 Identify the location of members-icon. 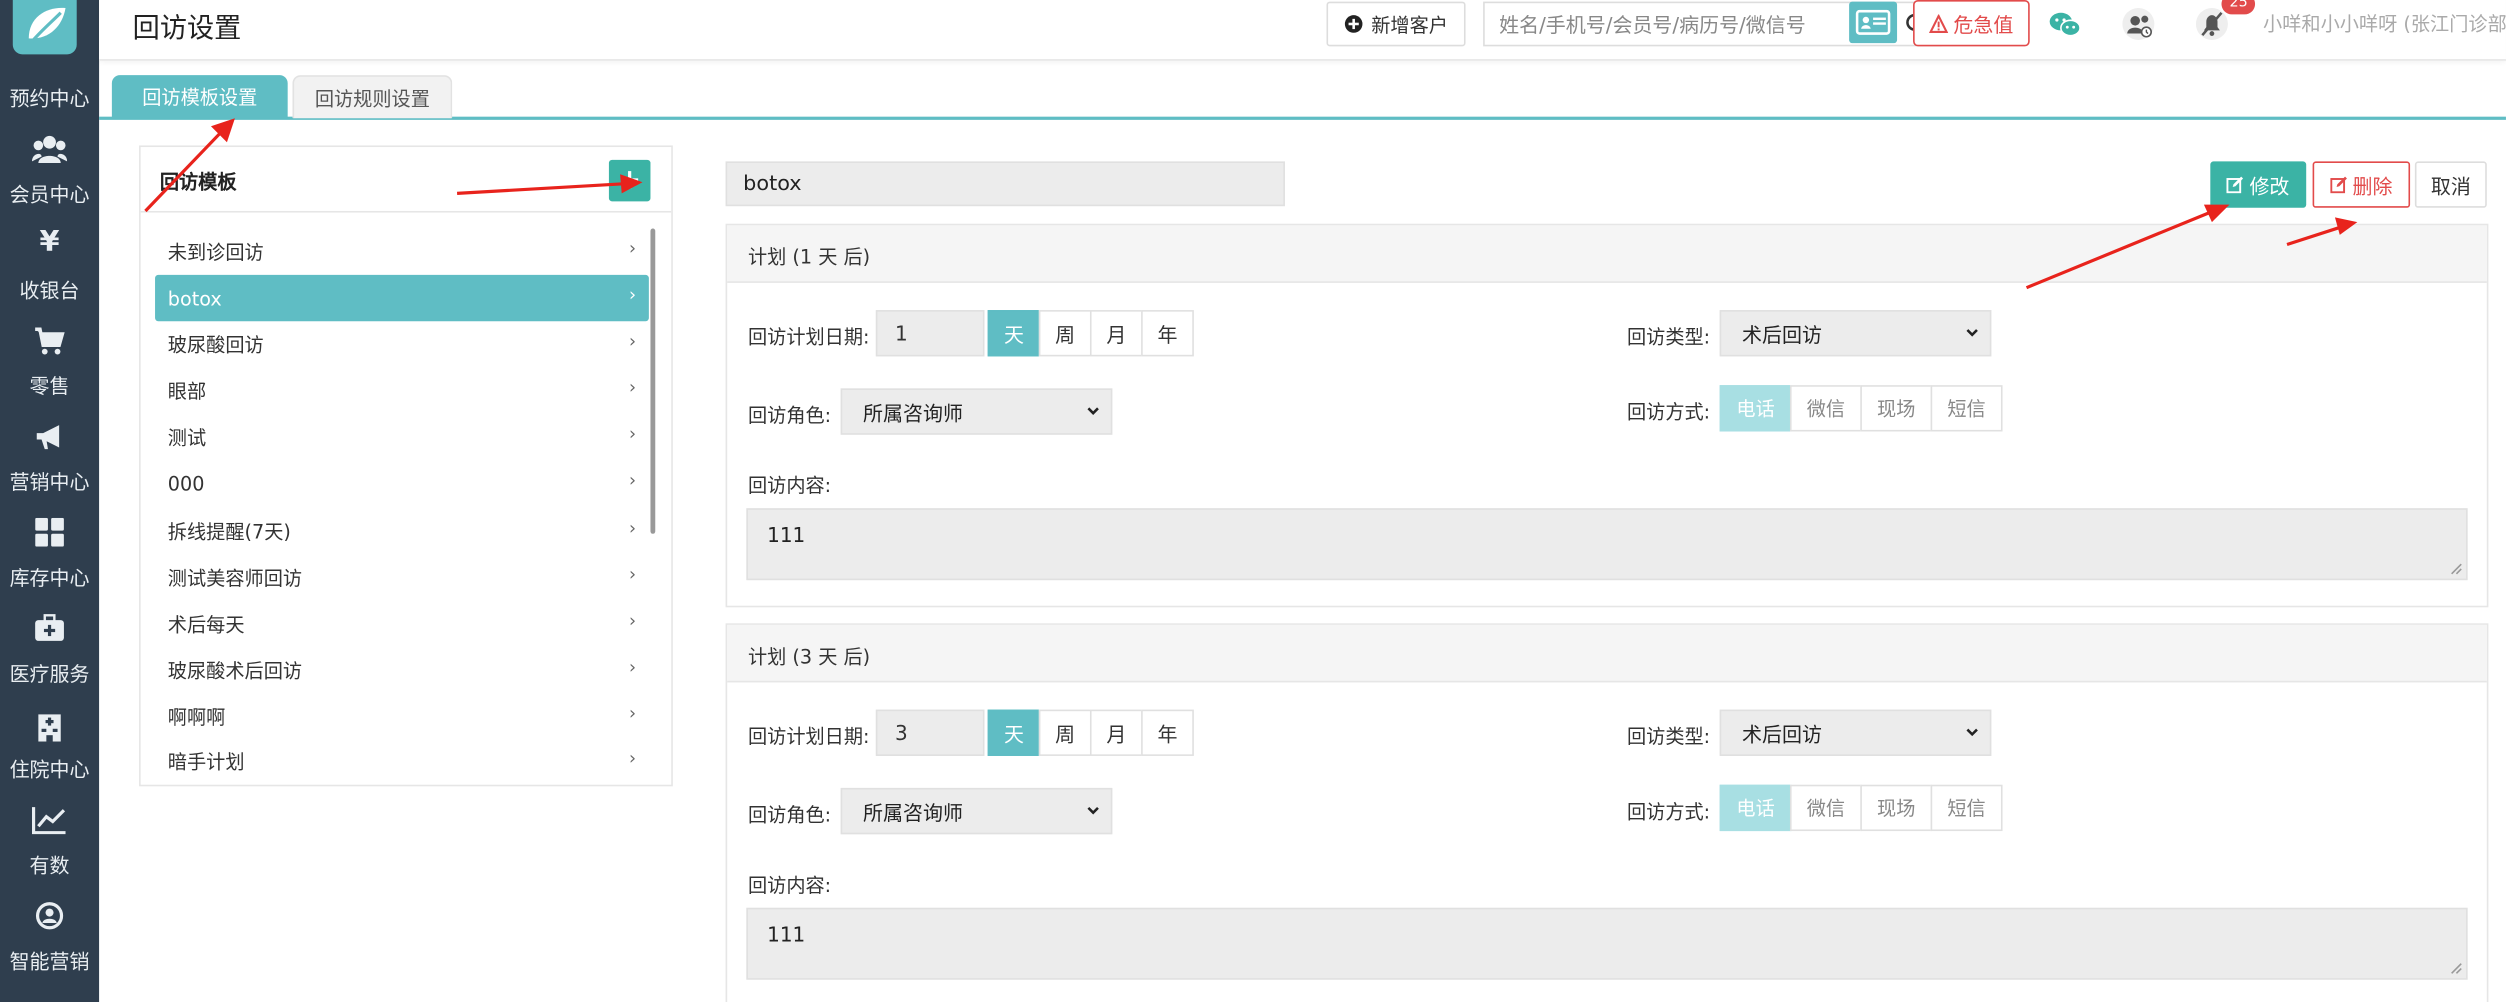
(49, 150).